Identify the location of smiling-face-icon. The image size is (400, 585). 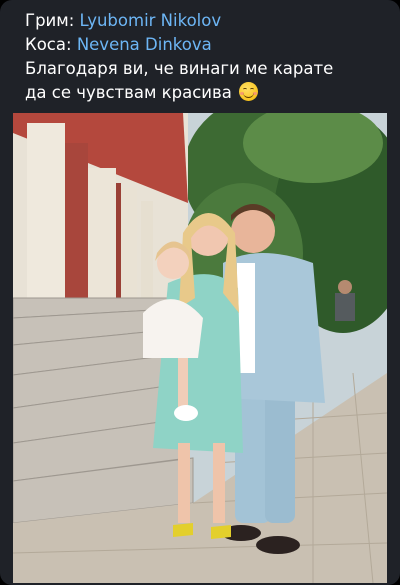
(249, 91).